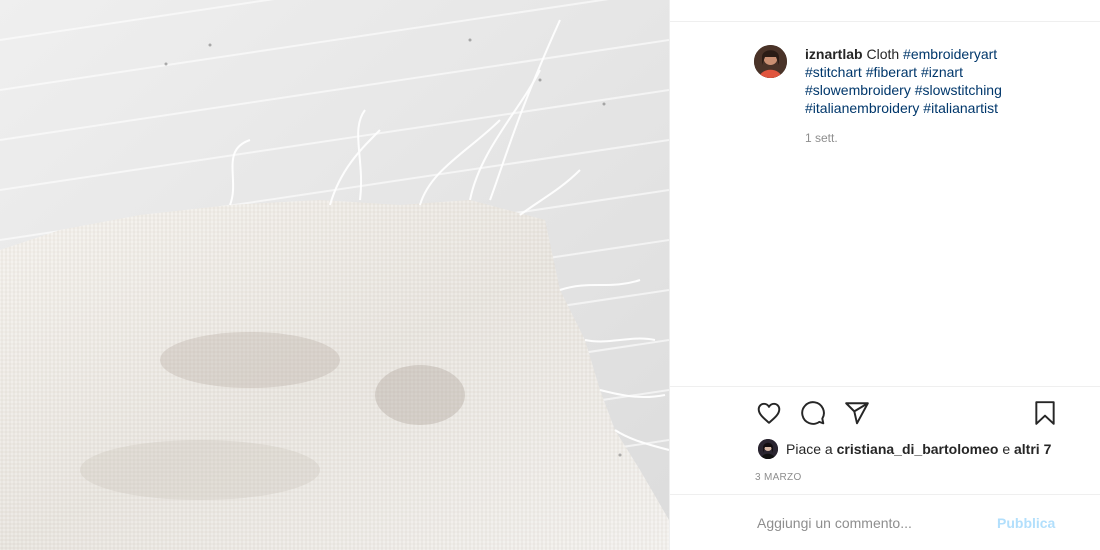  I want to click on bookmark-icon, so click(1045, 413).